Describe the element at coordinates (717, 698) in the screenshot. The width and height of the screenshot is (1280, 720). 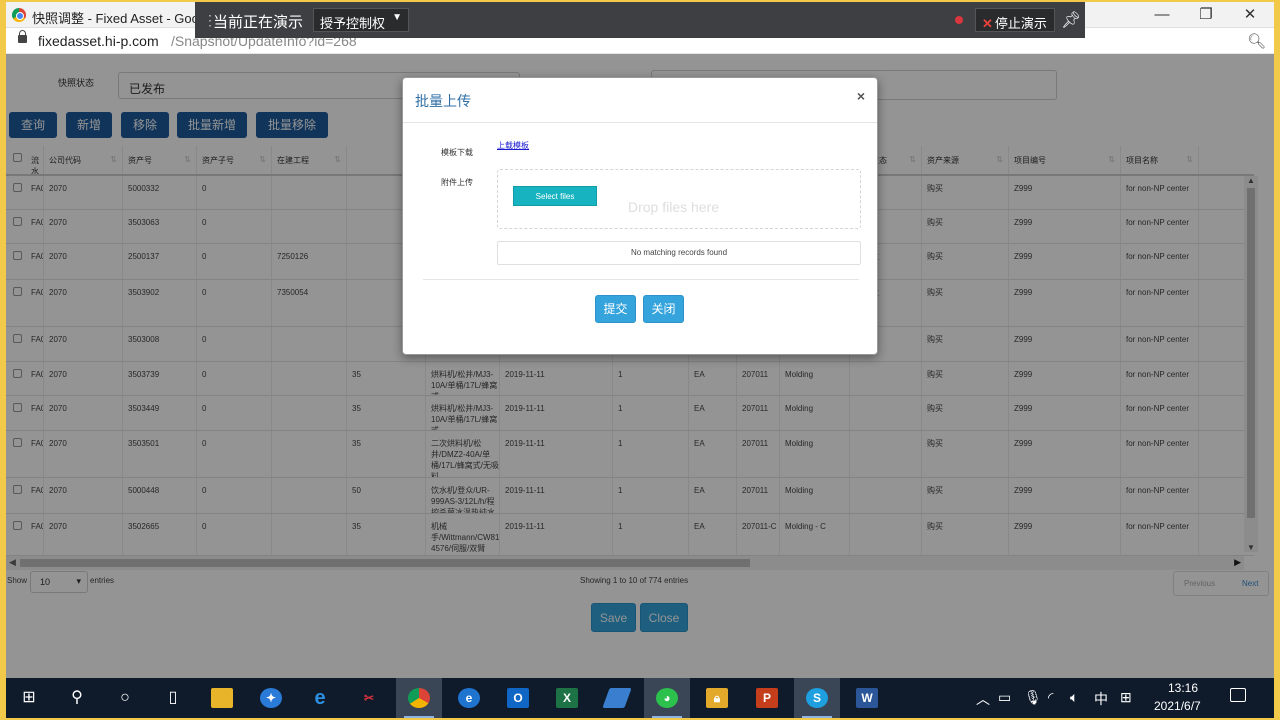
I see `lock-app-icon: 🔒︎` at that location.